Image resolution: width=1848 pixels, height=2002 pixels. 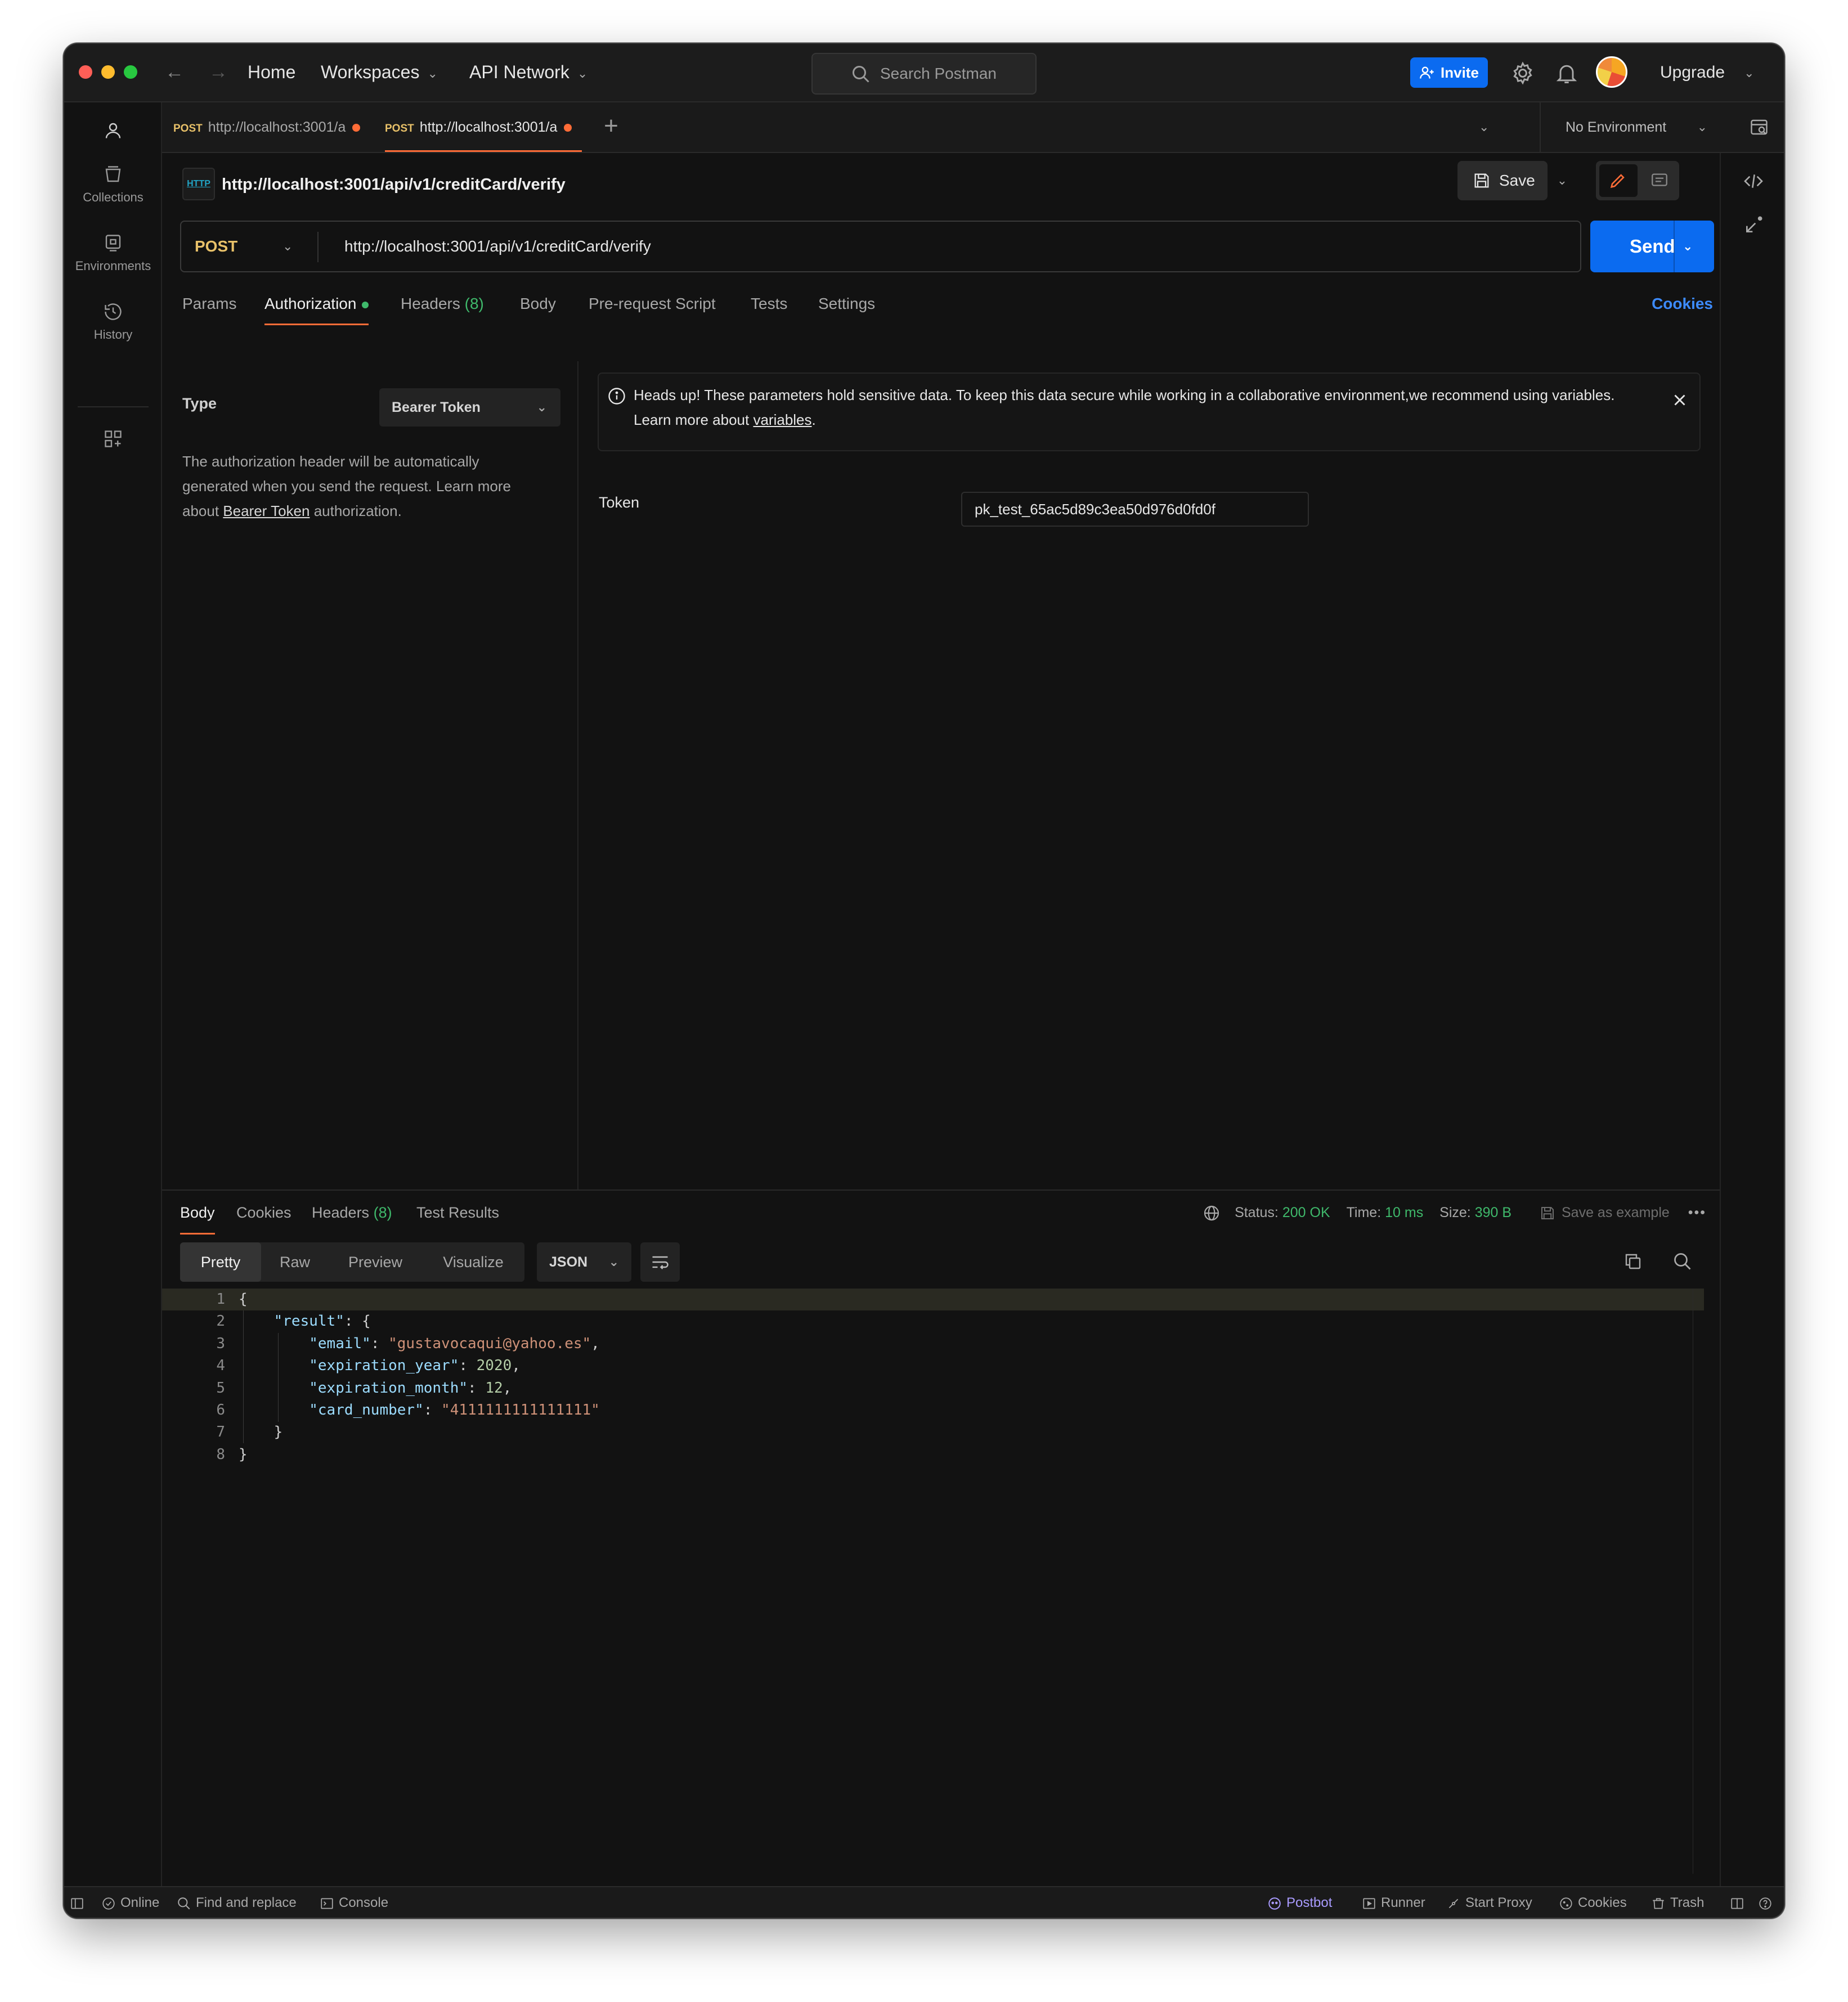 I want to click on tab-authorization: Authorization, so click(x=316, y=304).